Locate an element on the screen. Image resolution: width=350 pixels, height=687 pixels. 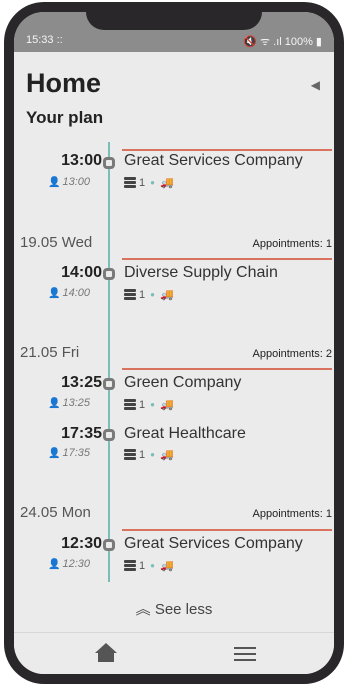
date-label: 19.05 Wed is located at coordinates (56, 242).